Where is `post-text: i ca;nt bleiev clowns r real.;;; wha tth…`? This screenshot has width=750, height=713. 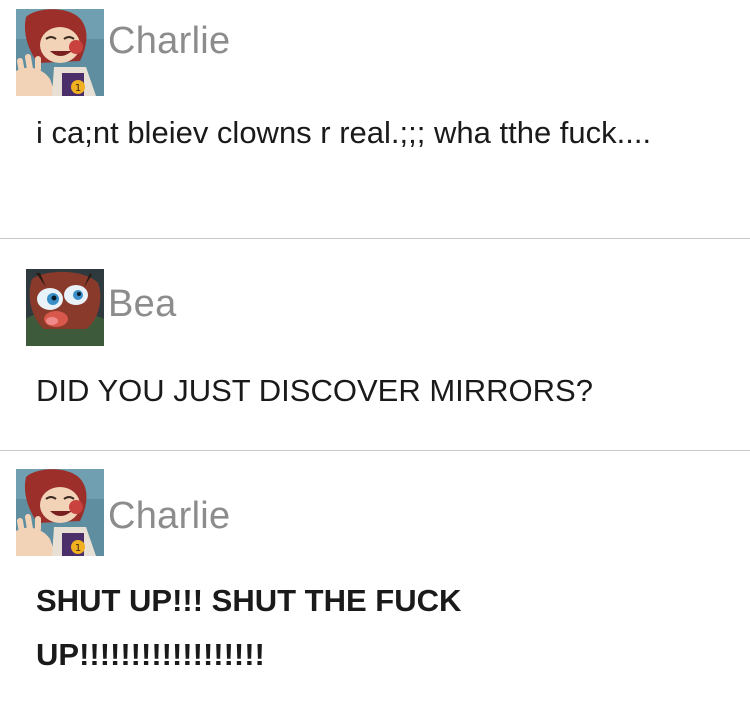
post-text: i ca;nt bleiev clowns r real.;;; wha tth… is located at coordinates (344, 132).